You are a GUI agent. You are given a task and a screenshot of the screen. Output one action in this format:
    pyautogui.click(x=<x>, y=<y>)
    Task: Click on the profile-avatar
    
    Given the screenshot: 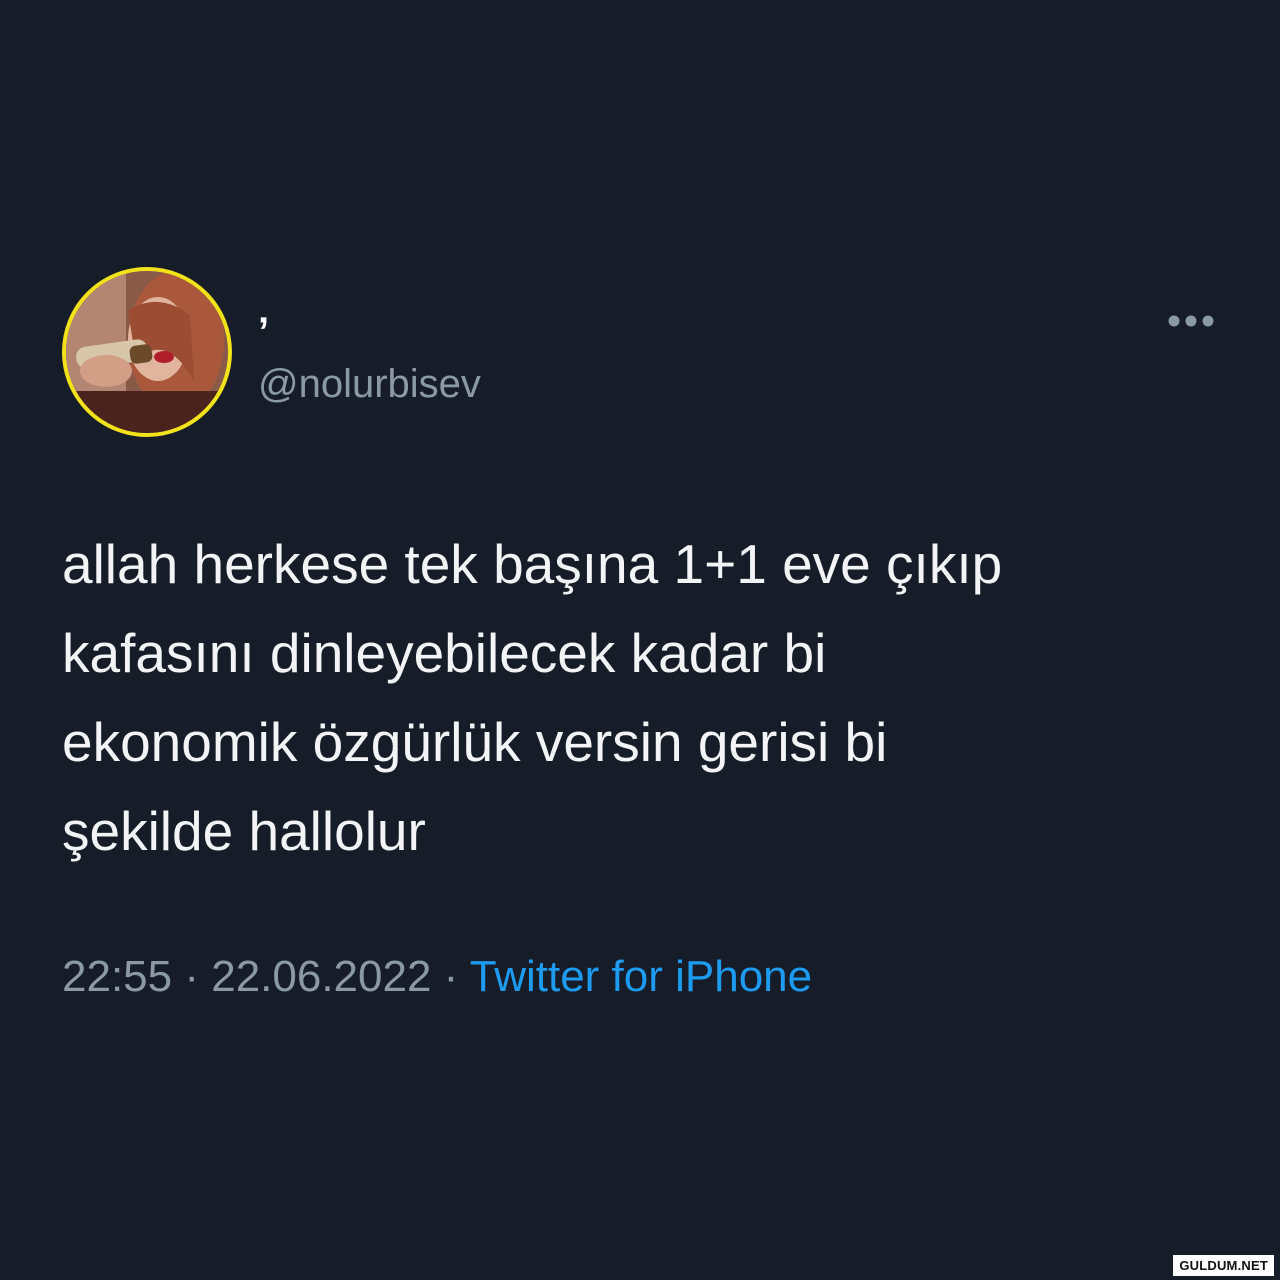 What is the action you would take?
    pyautogui.click(x=147, y=352)
    